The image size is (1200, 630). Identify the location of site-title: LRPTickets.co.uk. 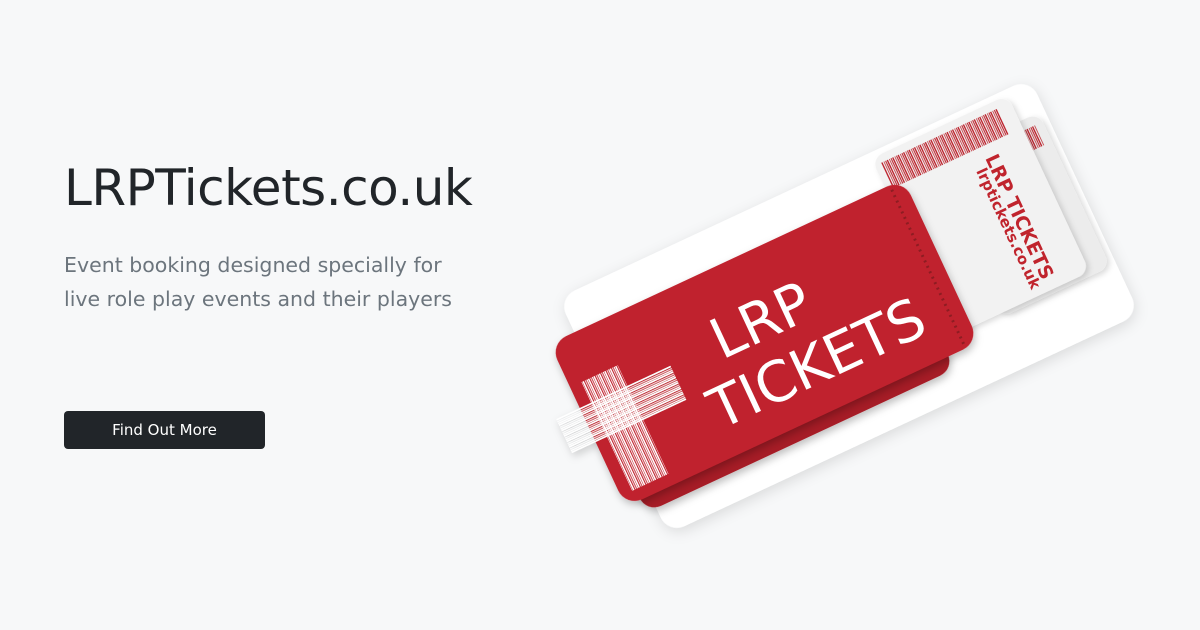
(268, 188).